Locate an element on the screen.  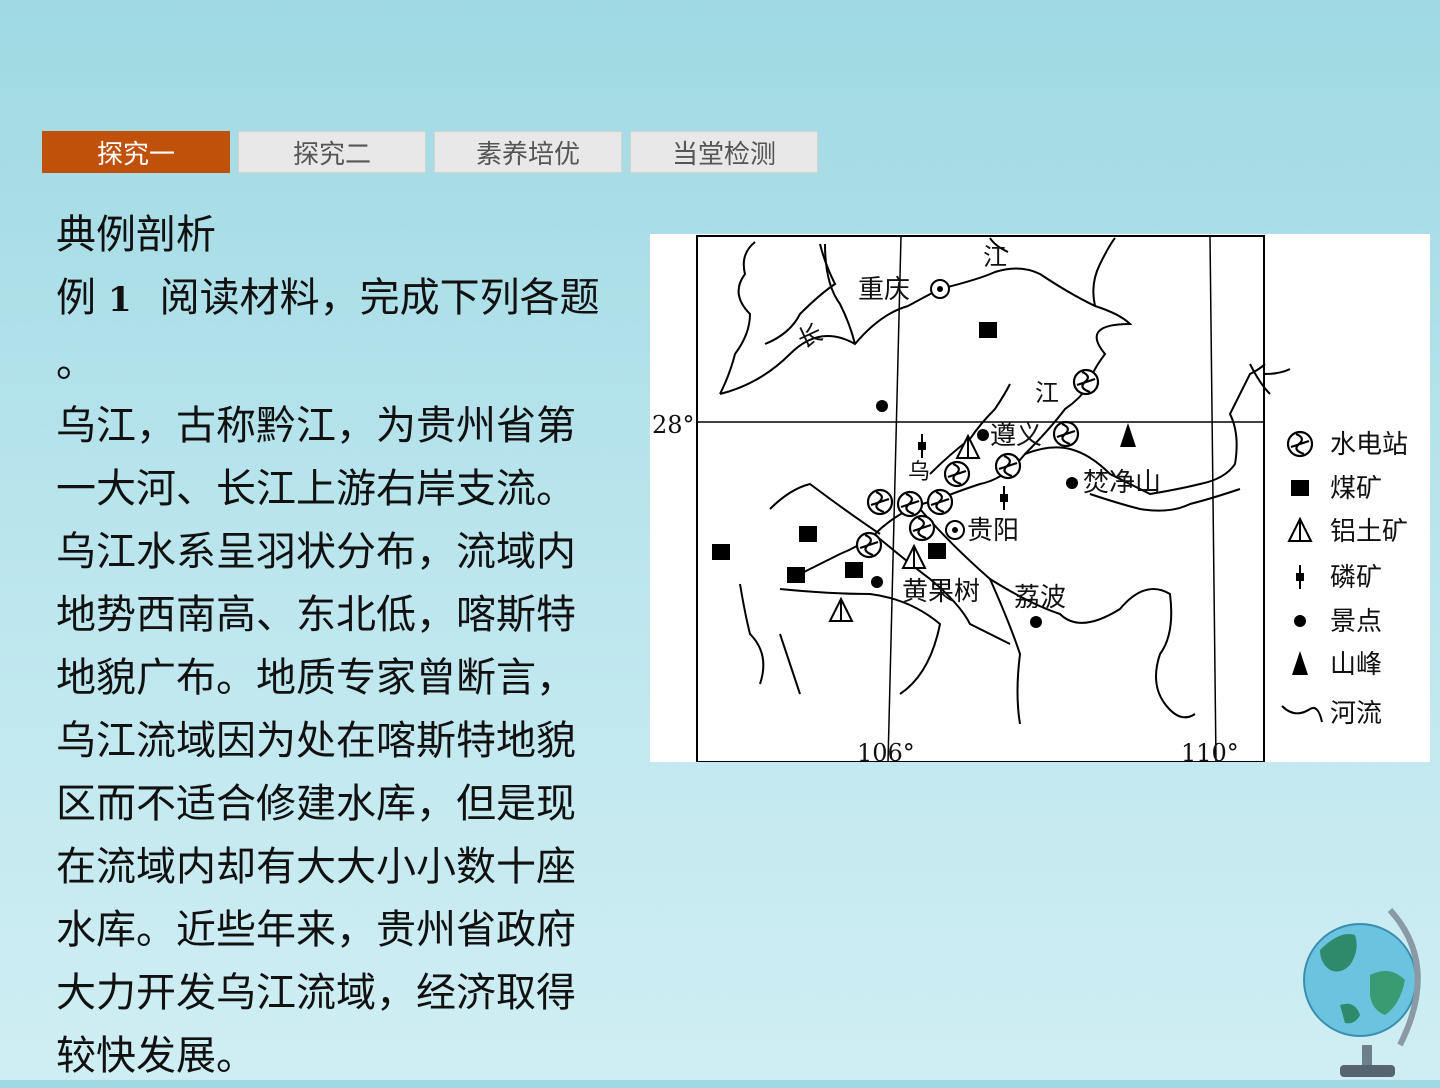
legend-hydropower-icon is located at coordinates (1300, 444).